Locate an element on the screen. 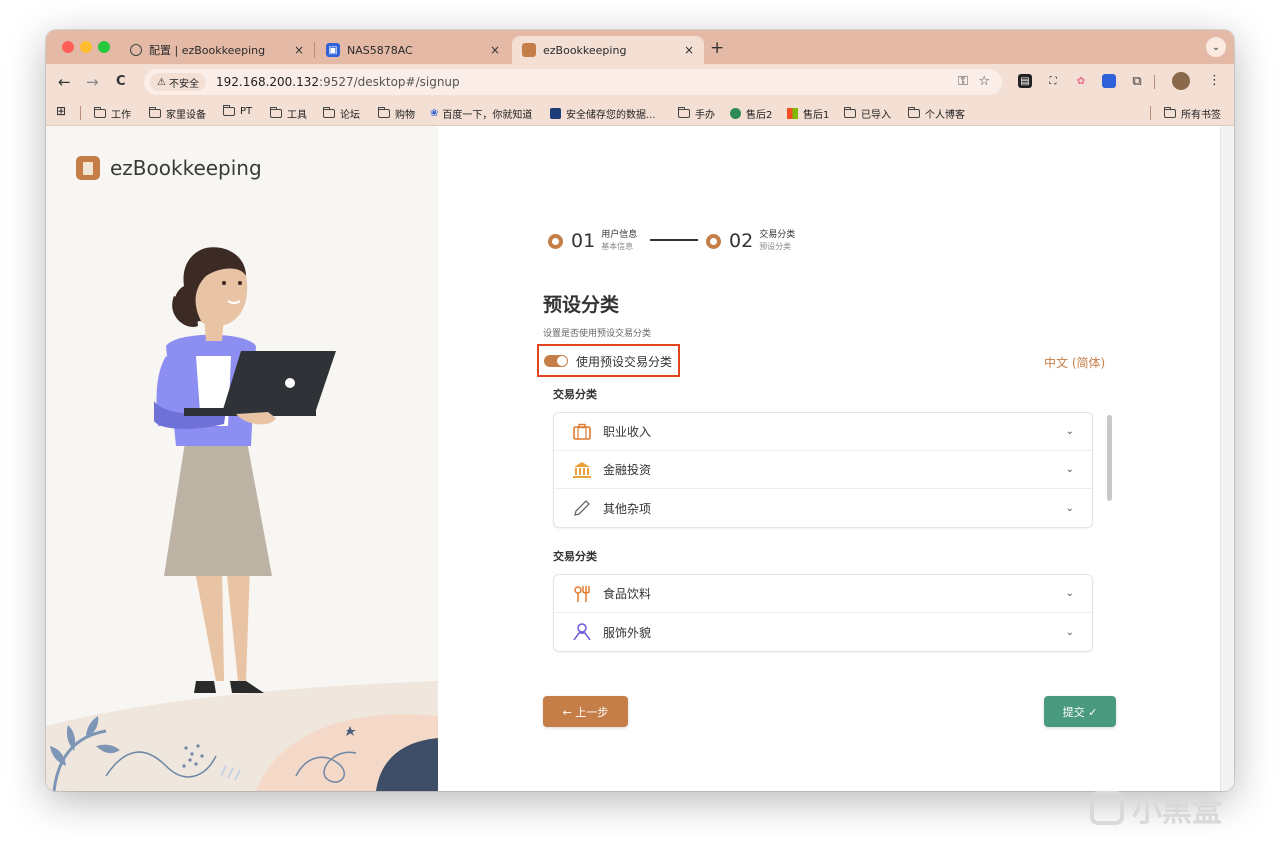 This screenshot has height=851, width=1280. preset-categories-toggle-label: 使用预设交易分类 is located at coordinates (624, 361).